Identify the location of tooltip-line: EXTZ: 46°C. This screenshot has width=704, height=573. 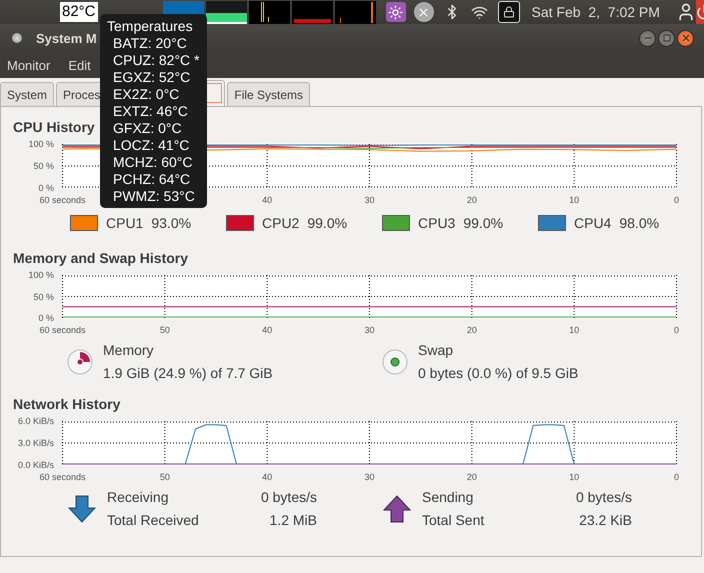
(150, 111).